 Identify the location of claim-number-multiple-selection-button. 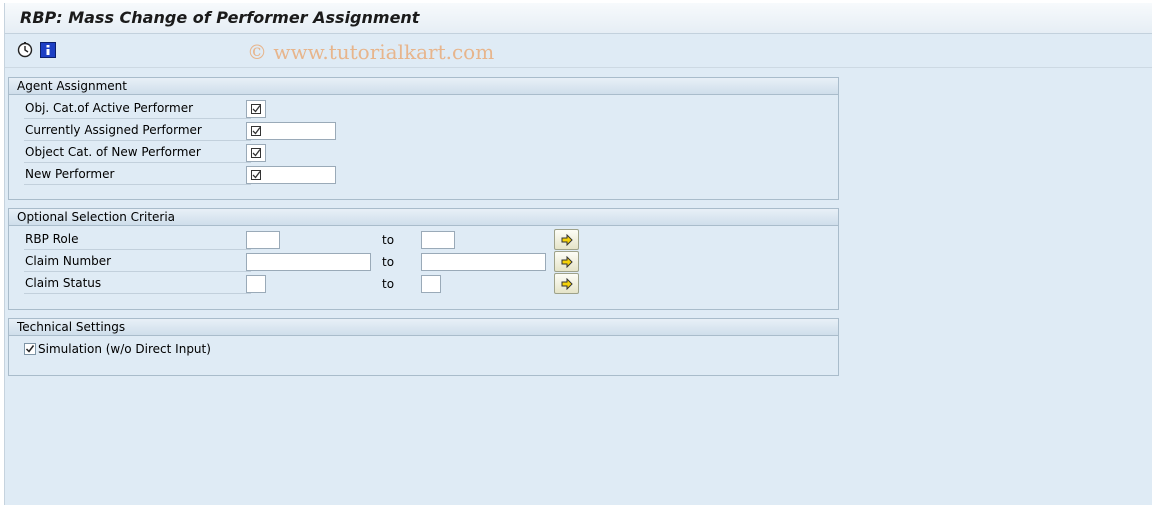
(566, 261).